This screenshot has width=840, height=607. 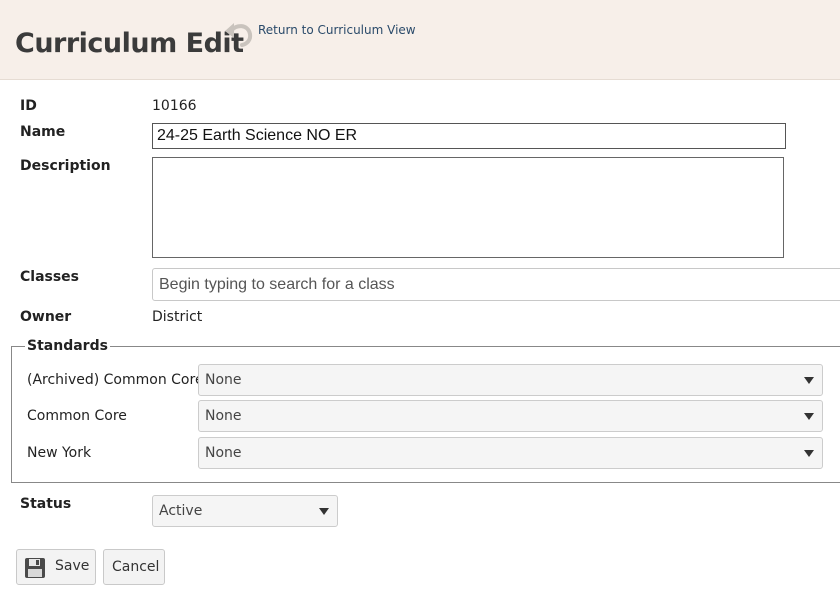 What do you see at coordinates (174, 106) in the screenshot?
I see `id-value: 10166` at bounding box center [174, 106].